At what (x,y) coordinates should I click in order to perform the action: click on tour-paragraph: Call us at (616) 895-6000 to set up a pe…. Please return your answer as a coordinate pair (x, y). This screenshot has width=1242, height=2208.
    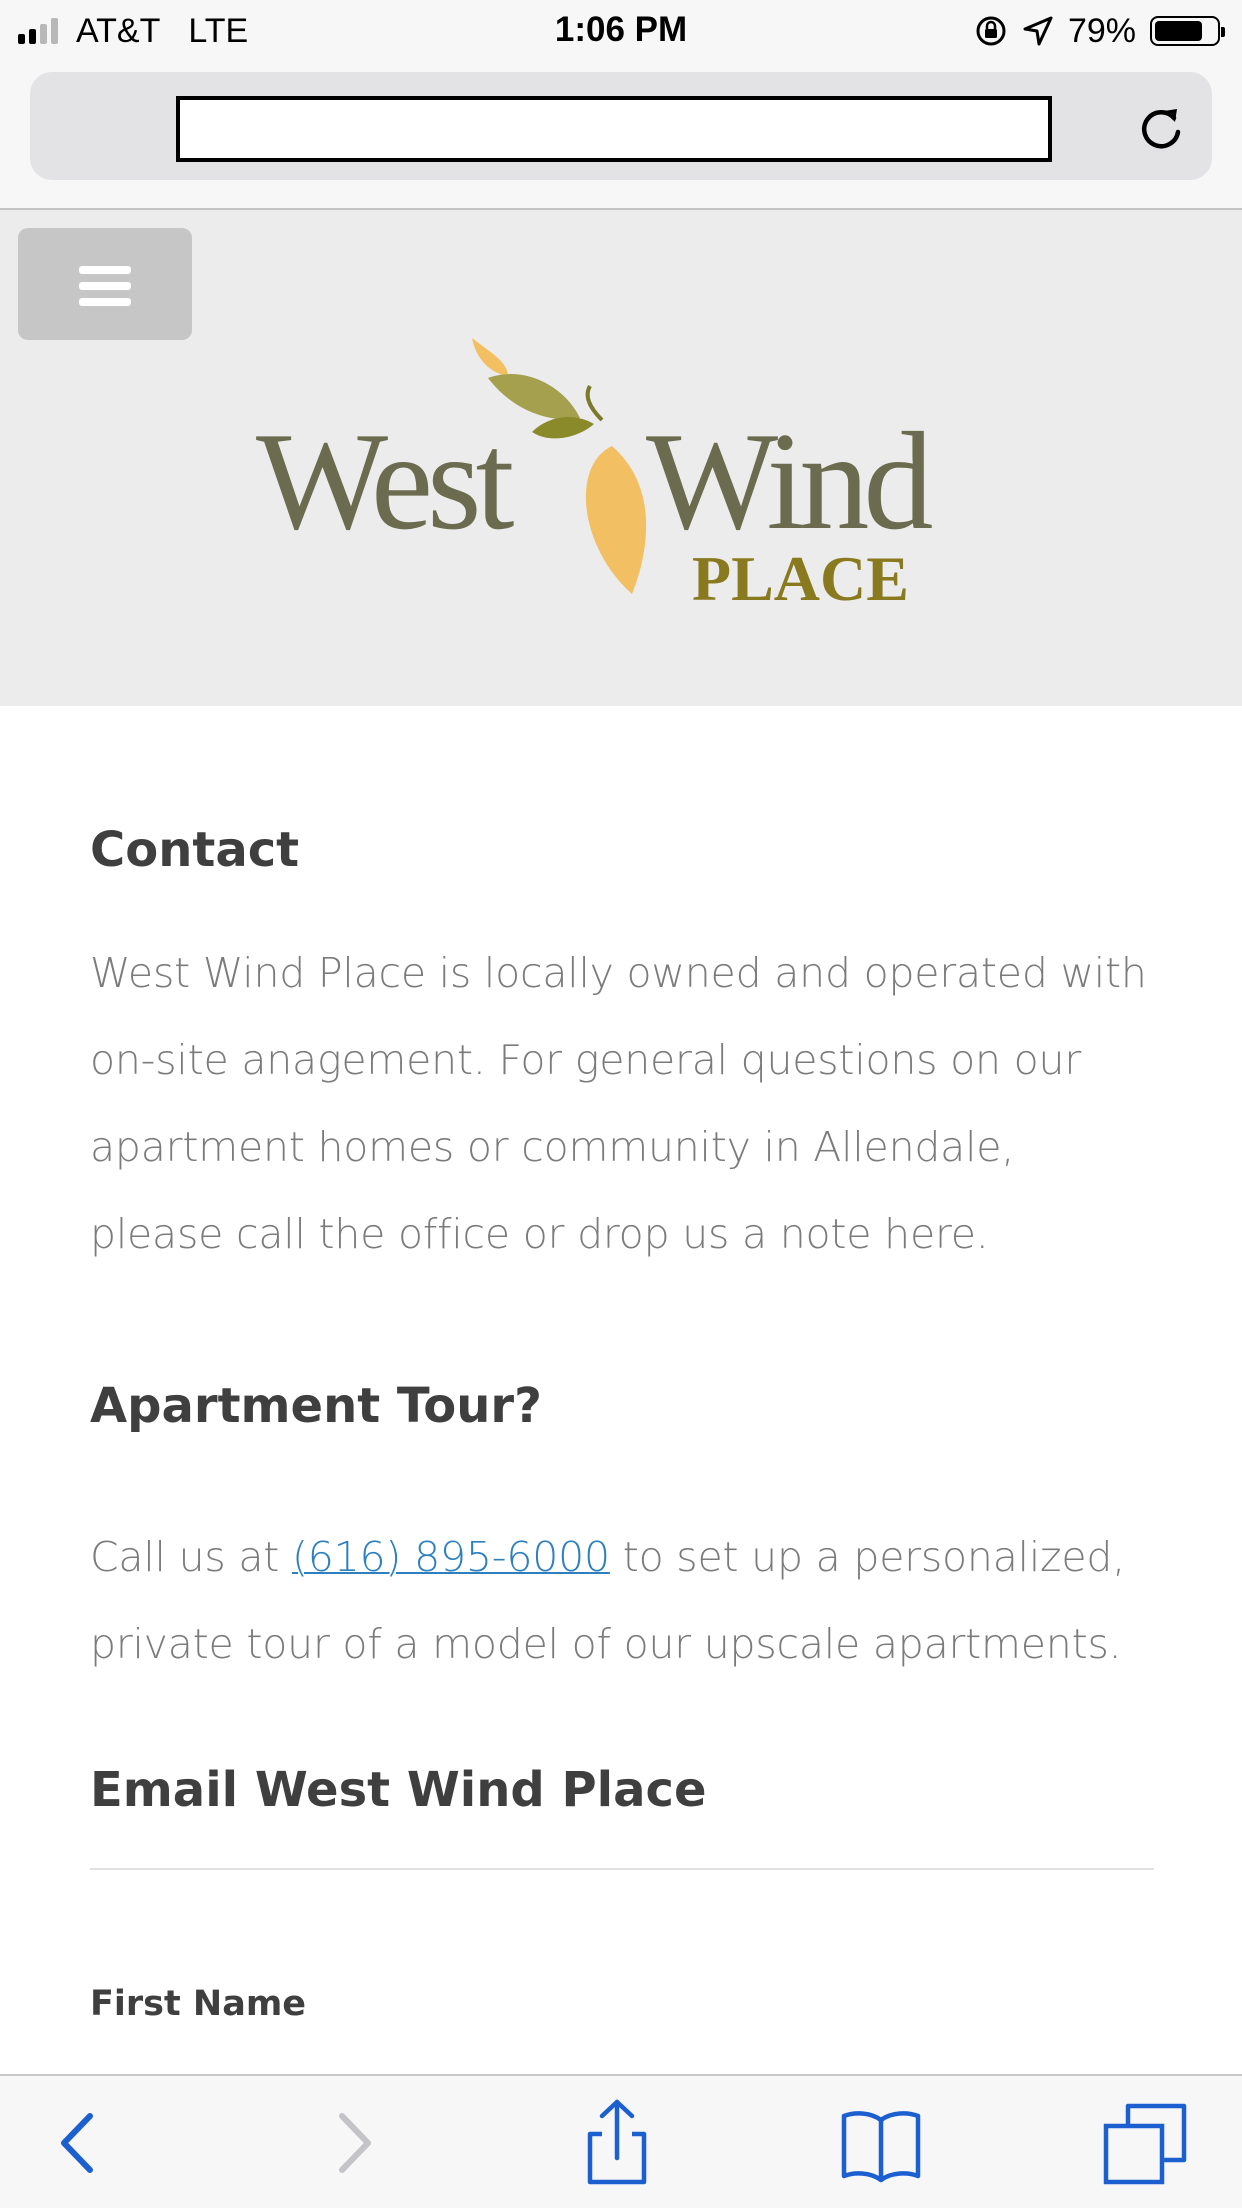
    Looking at the image, I should click on (622, 1601).